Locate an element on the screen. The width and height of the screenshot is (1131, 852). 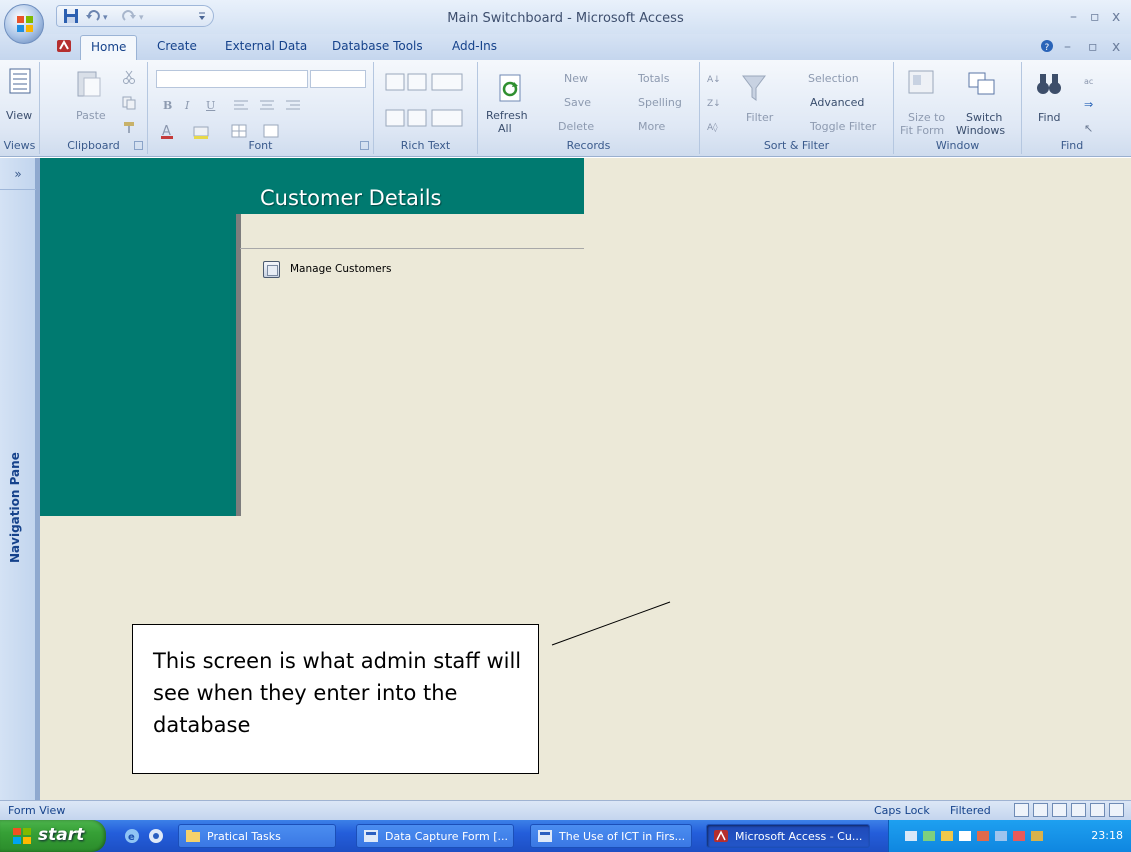
filter-button: Filter is located at coordinates (759, 117).